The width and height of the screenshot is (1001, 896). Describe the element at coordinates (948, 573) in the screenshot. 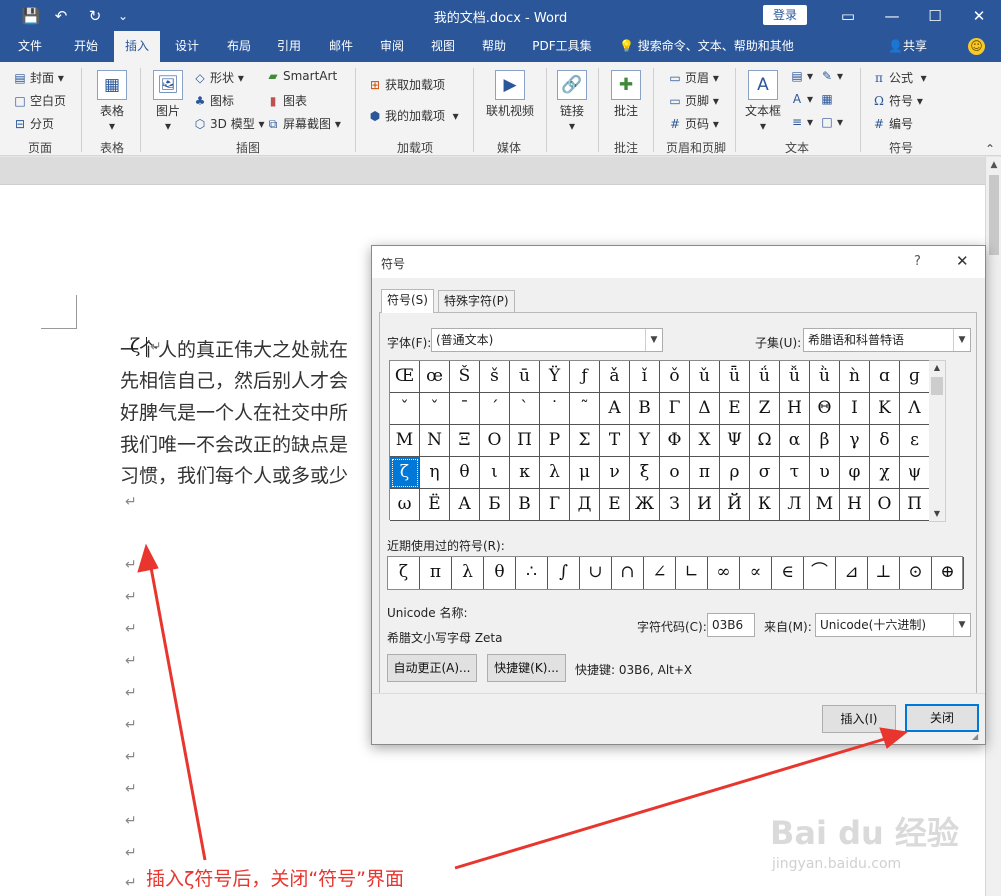

I see `recent-symbol-cell: ⊕` at that location.